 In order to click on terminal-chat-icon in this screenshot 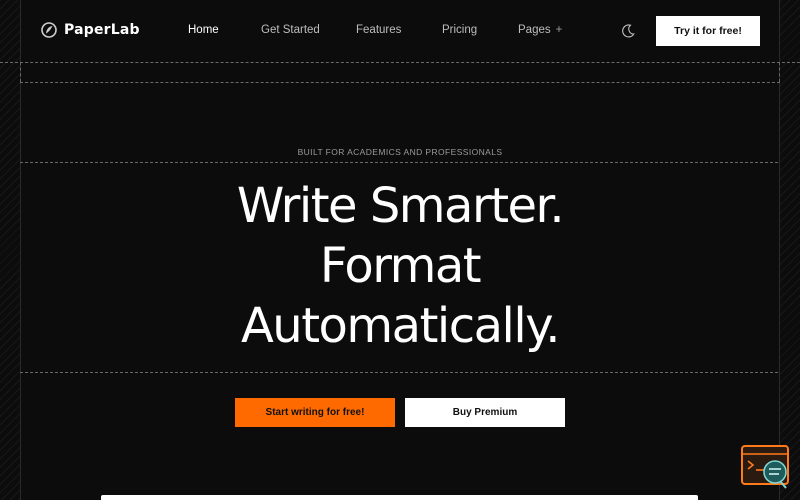, I will do `click(766, 467)`.